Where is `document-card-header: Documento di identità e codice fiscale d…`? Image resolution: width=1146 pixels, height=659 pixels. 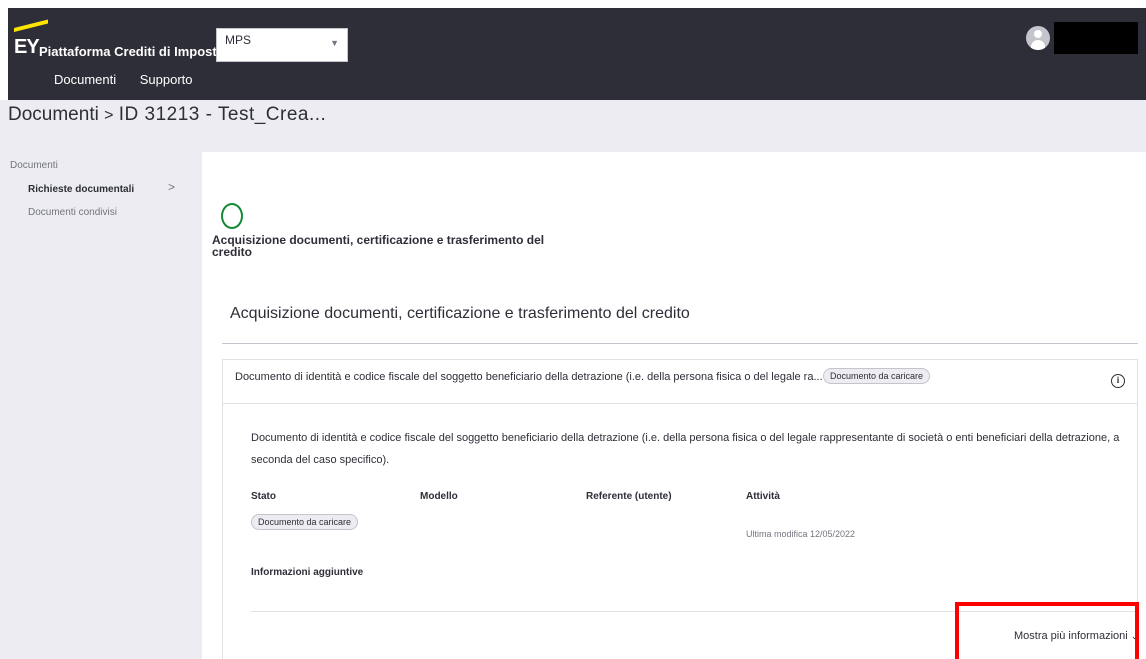
document-card-header: Documento di identità e codice fiscale d… is located at coordinates (680, 382).